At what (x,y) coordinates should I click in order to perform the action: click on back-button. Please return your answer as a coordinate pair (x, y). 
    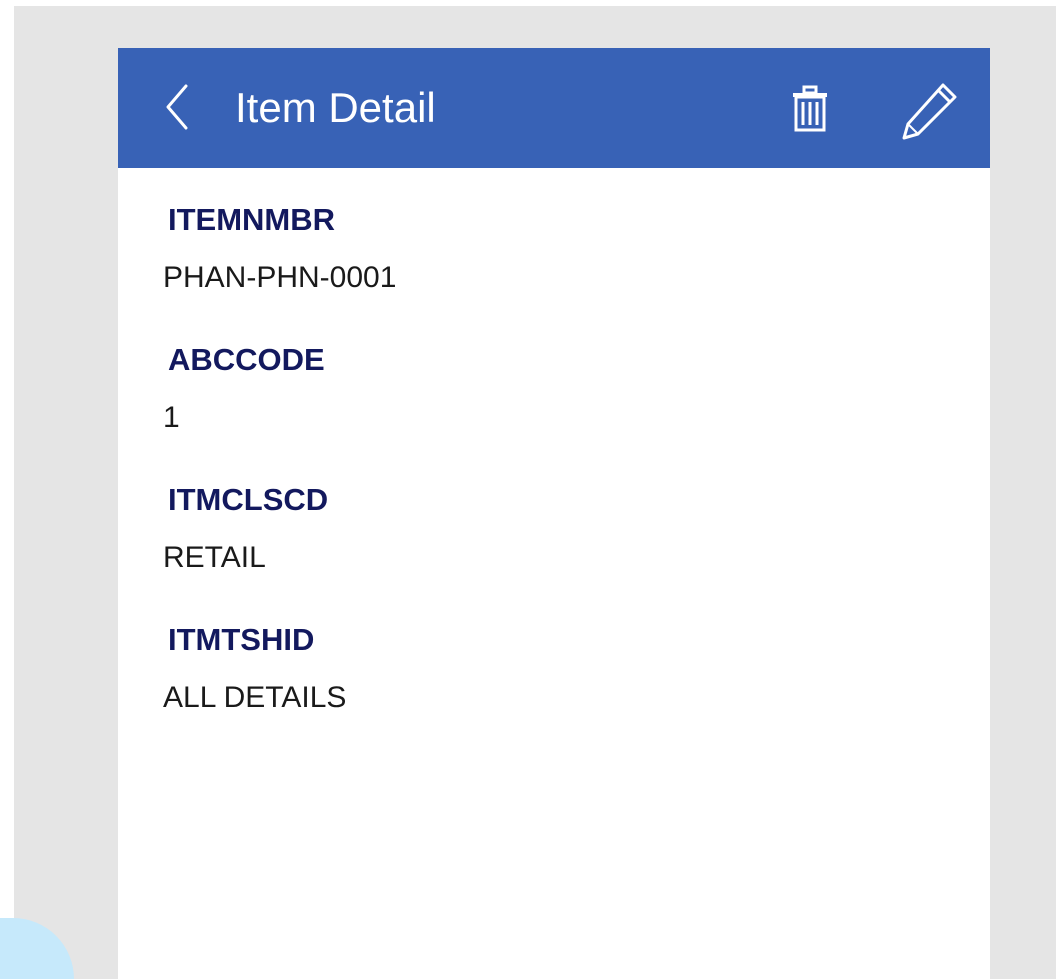
    Looking at the image, I should click on (178, 107).